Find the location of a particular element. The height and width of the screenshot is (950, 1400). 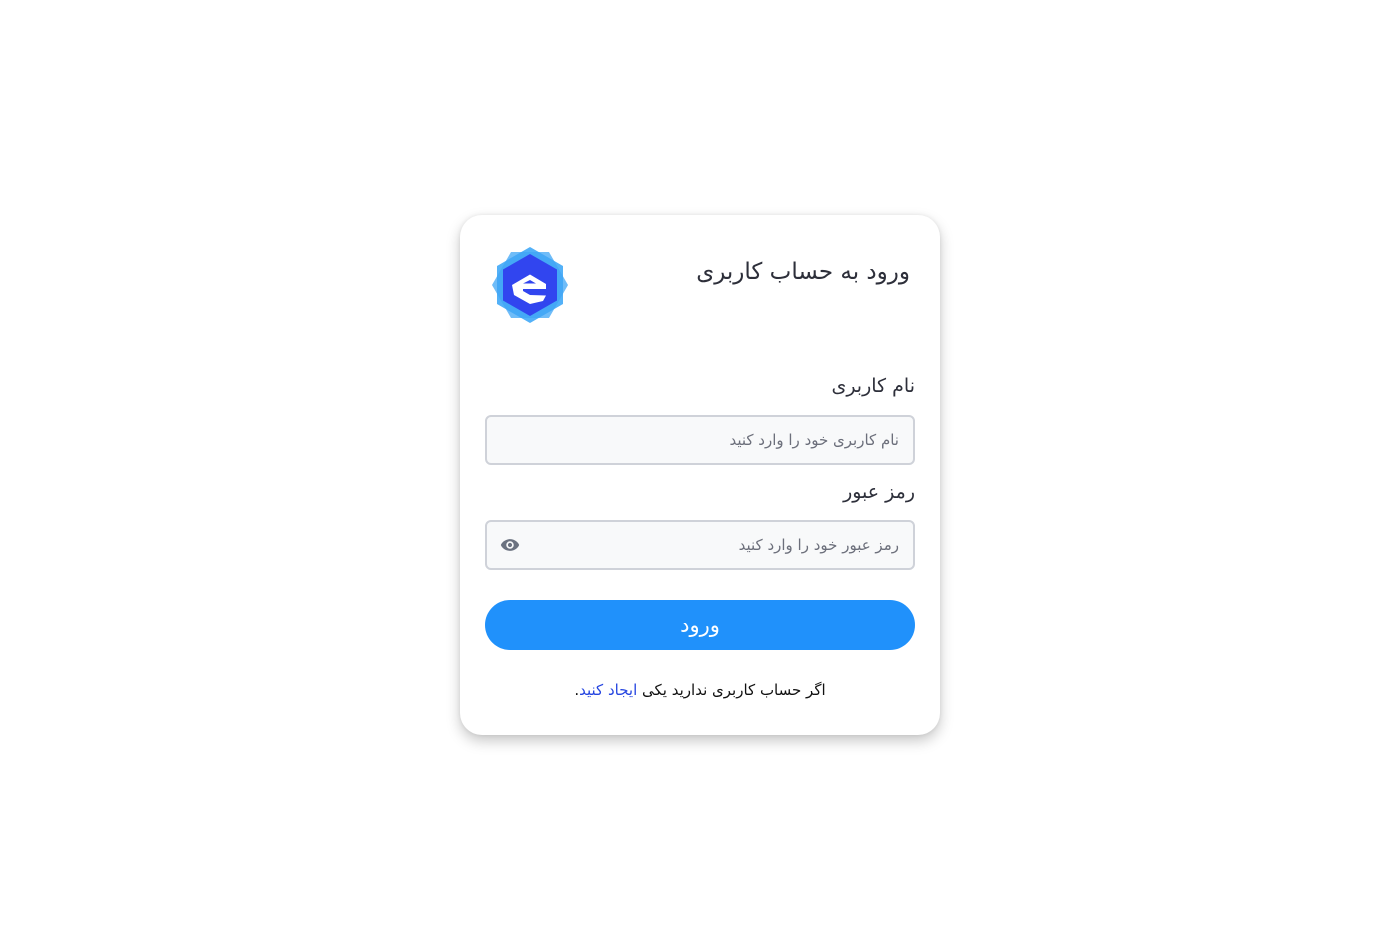

signup-prompt: اگر حساب کاربری ندارید یکی ایجاد کنید. is located at coordinates (700, 690).